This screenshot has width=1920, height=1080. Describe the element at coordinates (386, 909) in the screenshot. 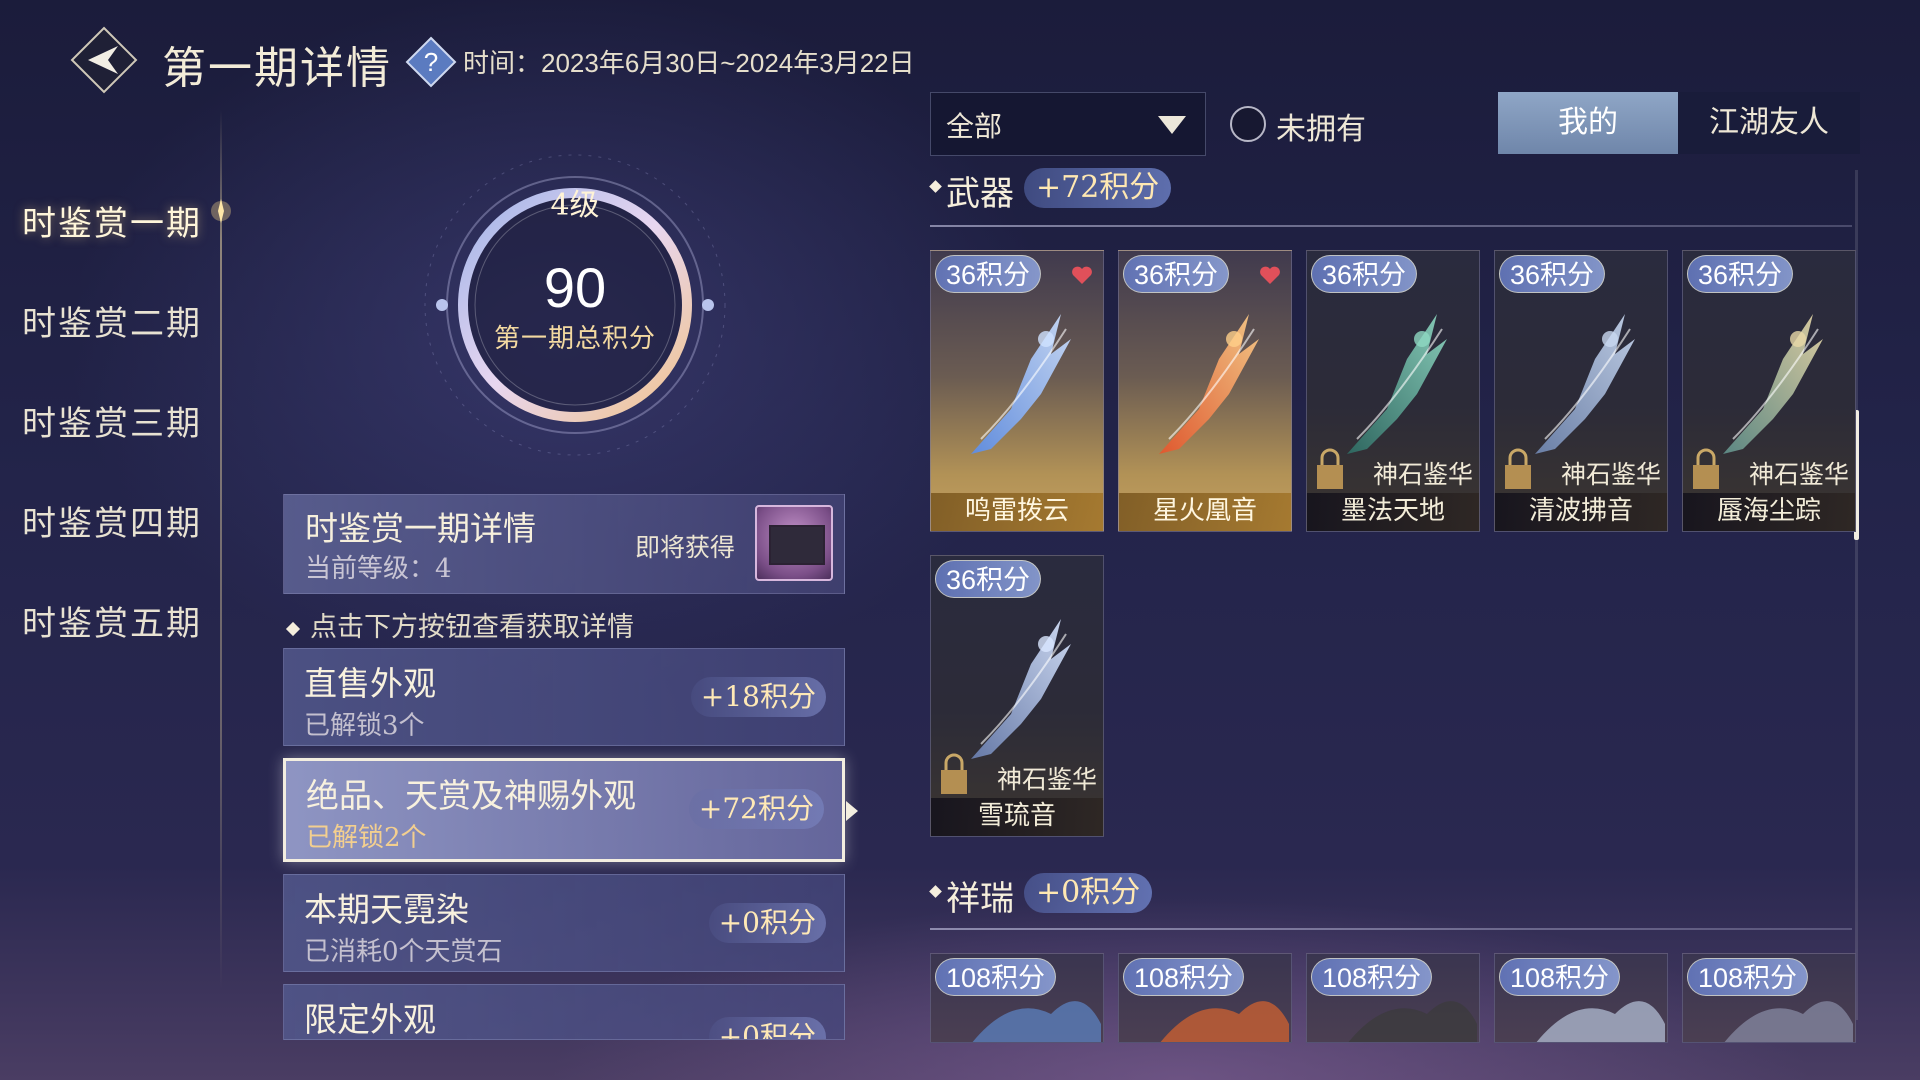

I see `category-title: 本期天霓染` at that location.